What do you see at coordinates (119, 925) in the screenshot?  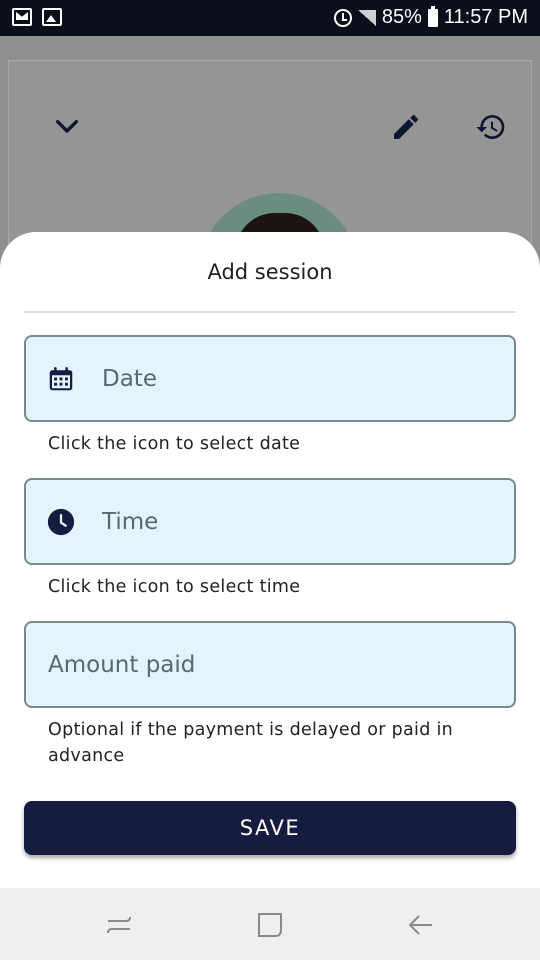 I see `recent-apps-icon` at bounding box center [119, 925].